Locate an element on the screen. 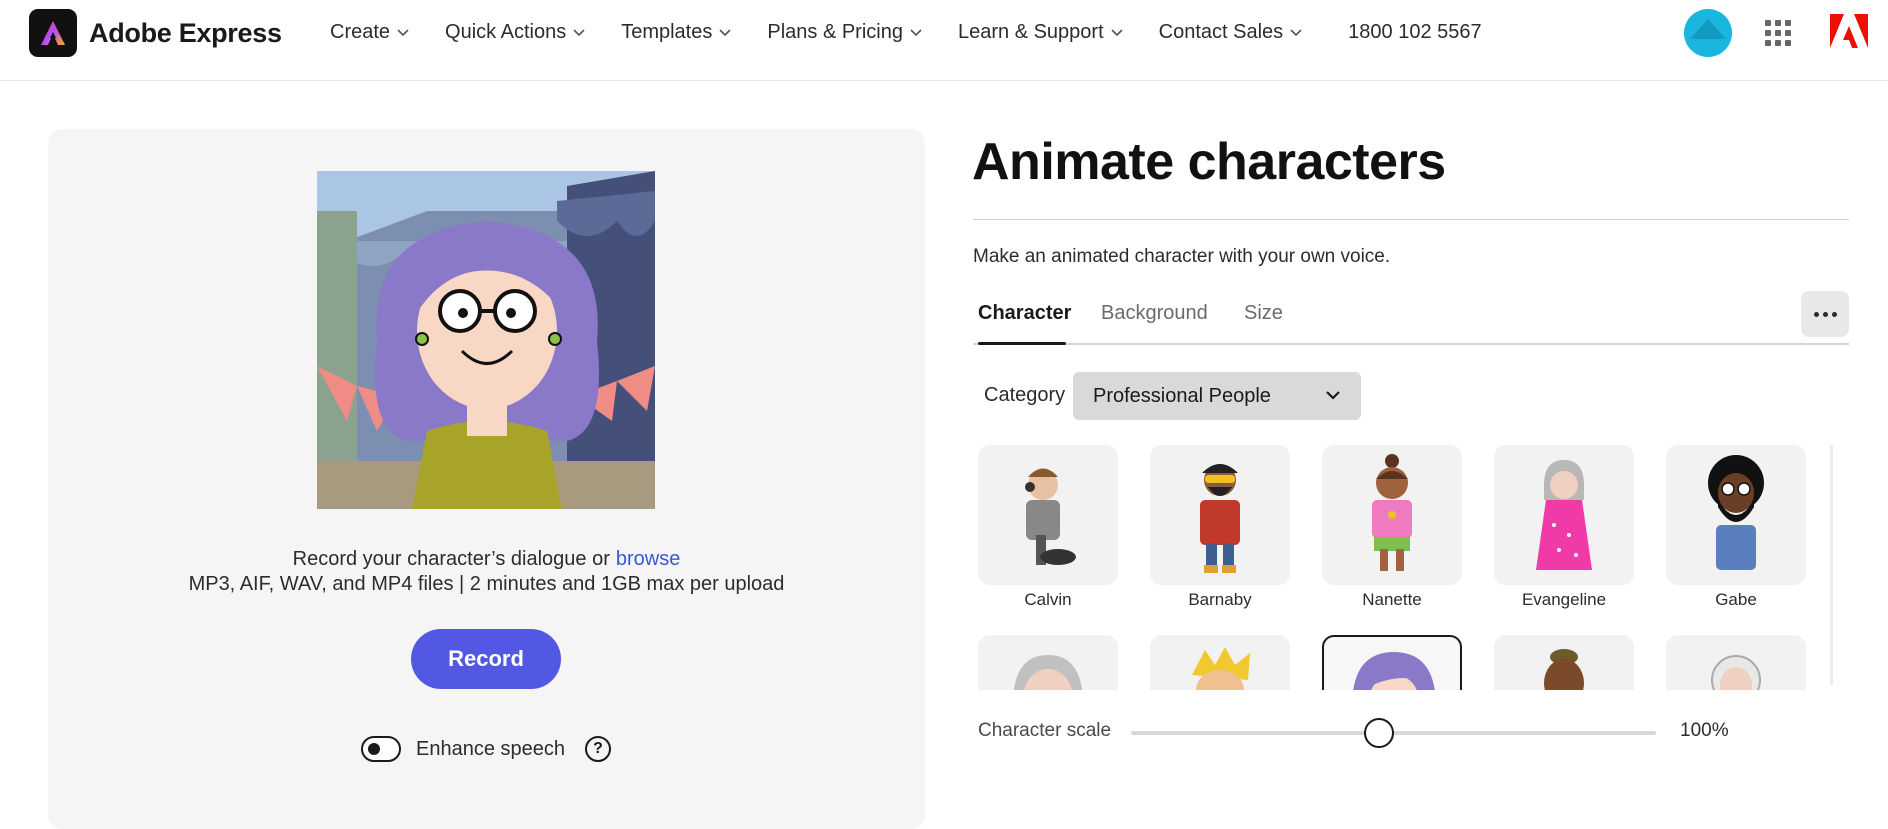  more-options-button is located at coordinates (1825, 314).